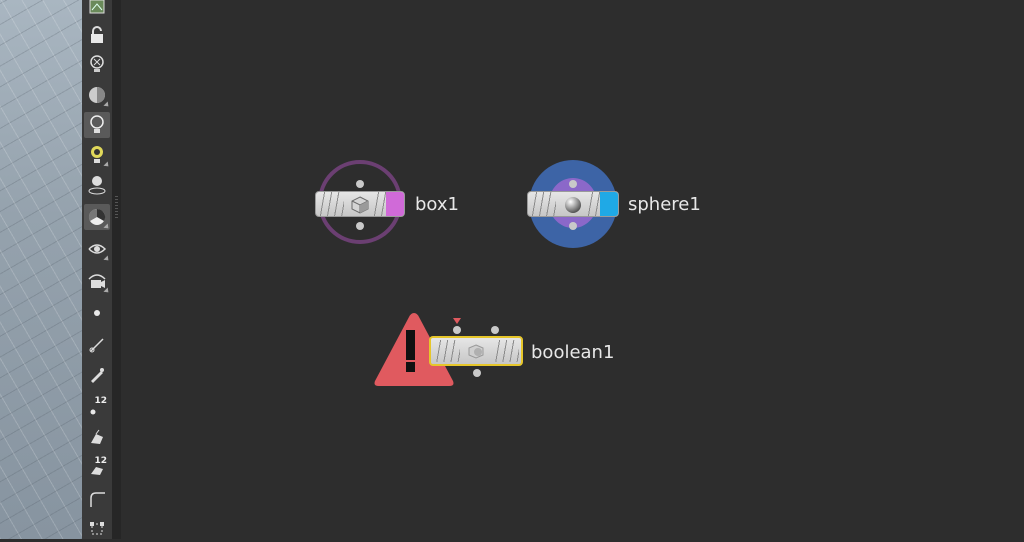  I want to click on camera-visibility-icon, so click(97, 281).